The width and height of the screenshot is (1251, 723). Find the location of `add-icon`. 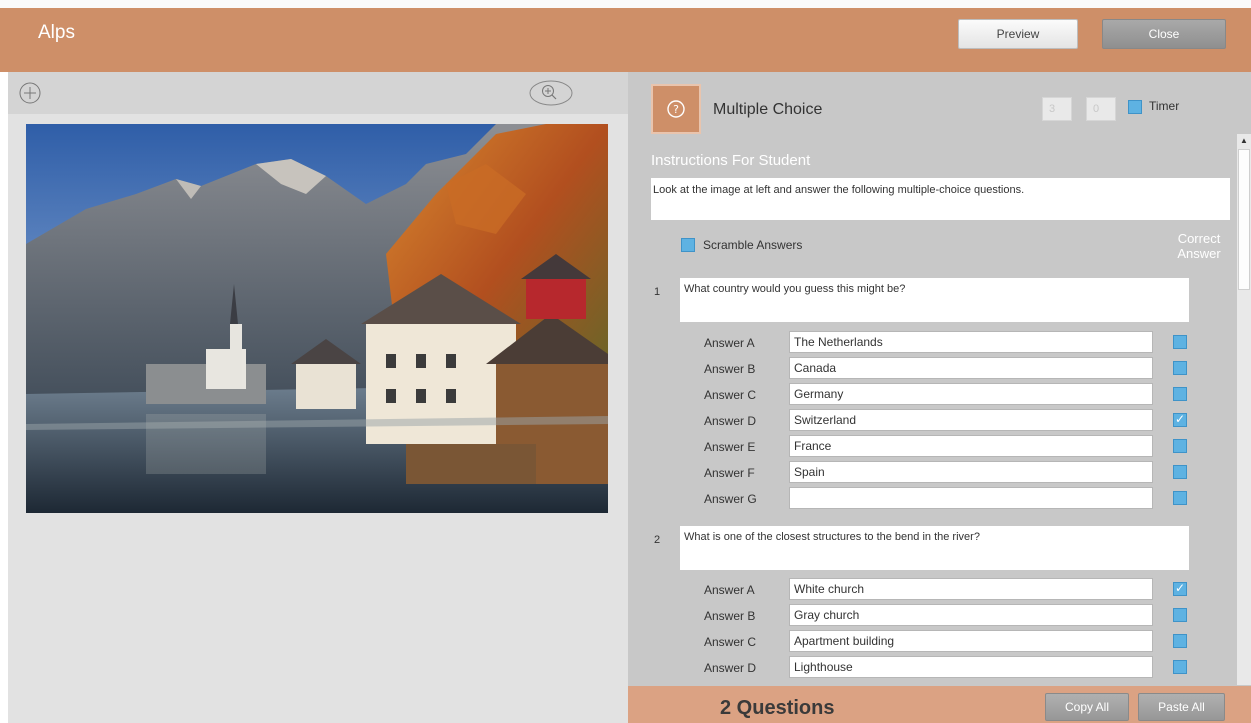

add-icon is located at coordinates (30, 93).